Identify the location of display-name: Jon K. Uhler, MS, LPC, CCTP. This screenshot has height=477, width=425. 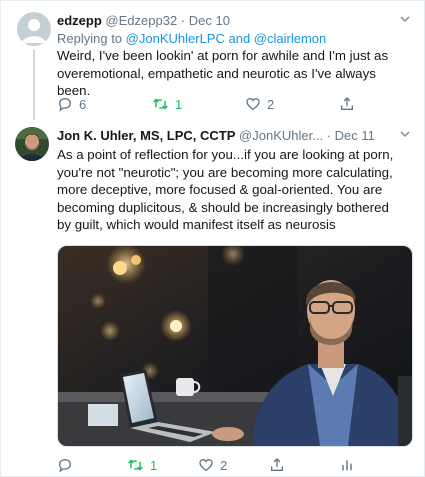
(146, 135).